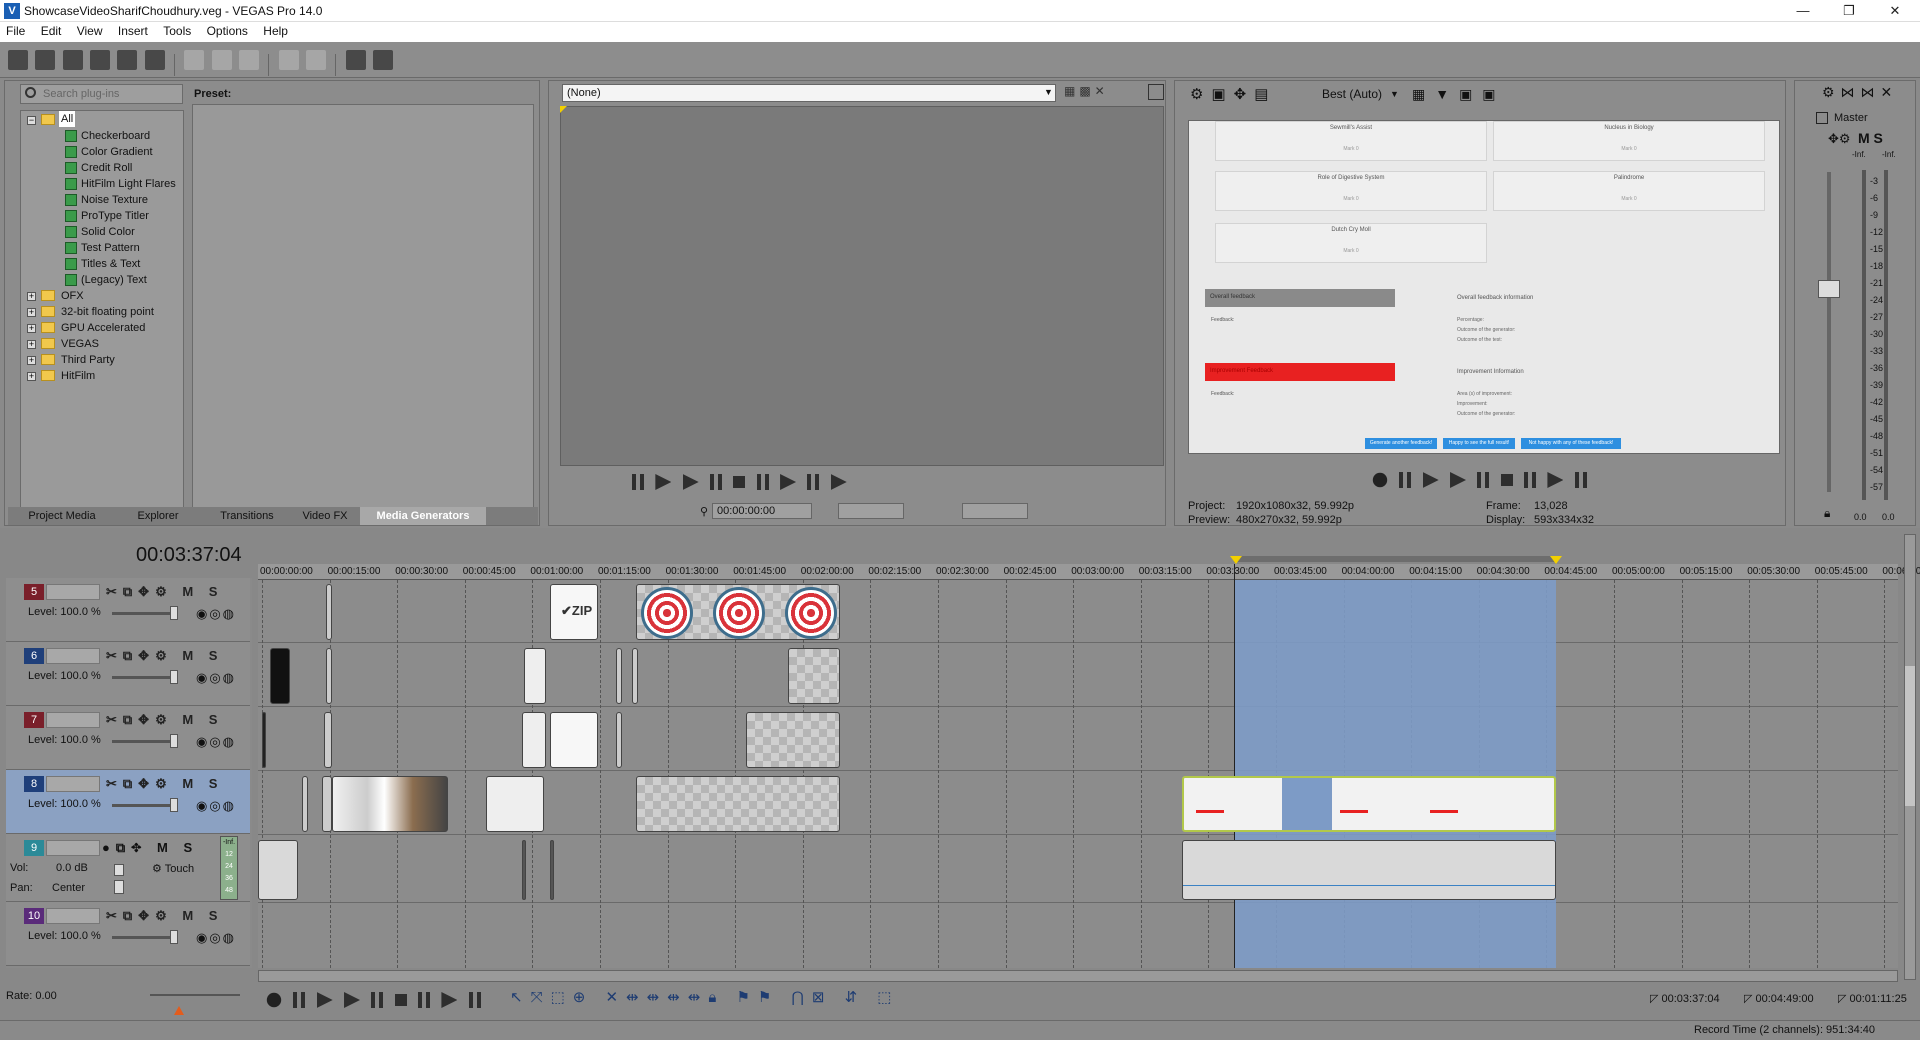 Image resolution: width=1920 pixels, height=1040 pixels. What do you see at coordinates (1895, 11) in the screenshot?
I see `close-button: ✕` at bounding box center [1895, 11].